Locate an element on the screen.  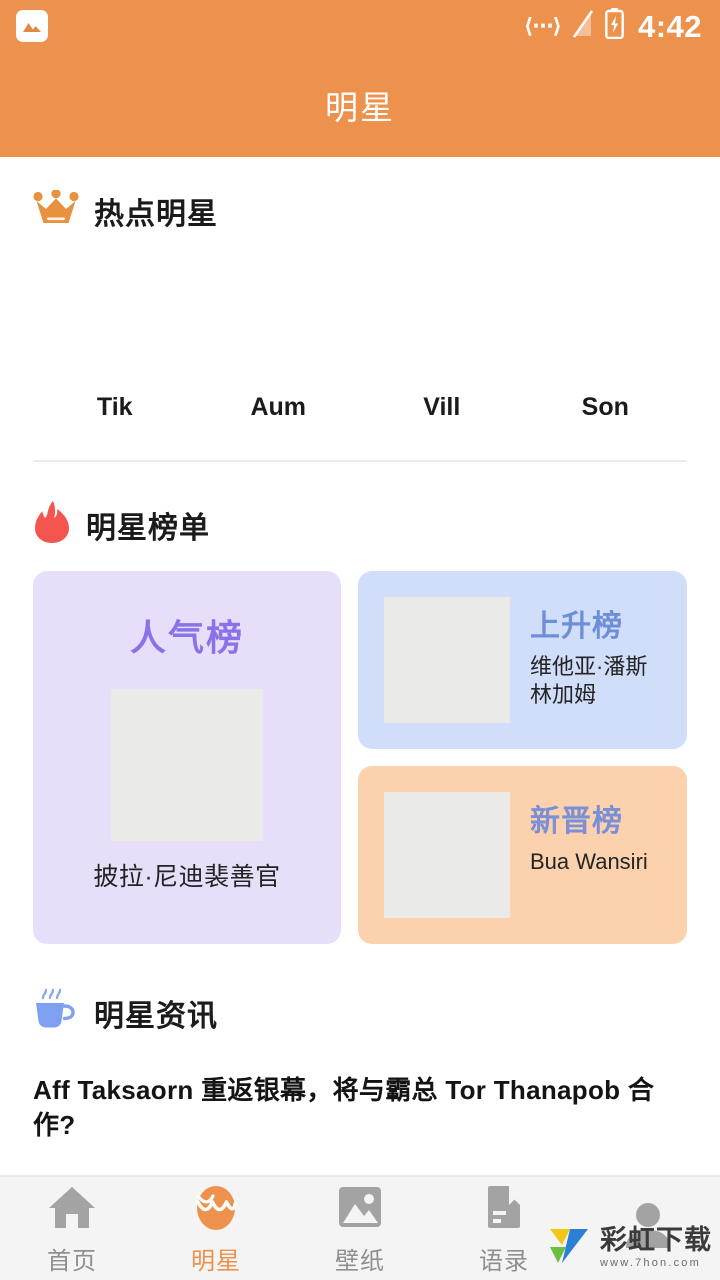
page-title: 明星 is located at coordinates (360, 107).